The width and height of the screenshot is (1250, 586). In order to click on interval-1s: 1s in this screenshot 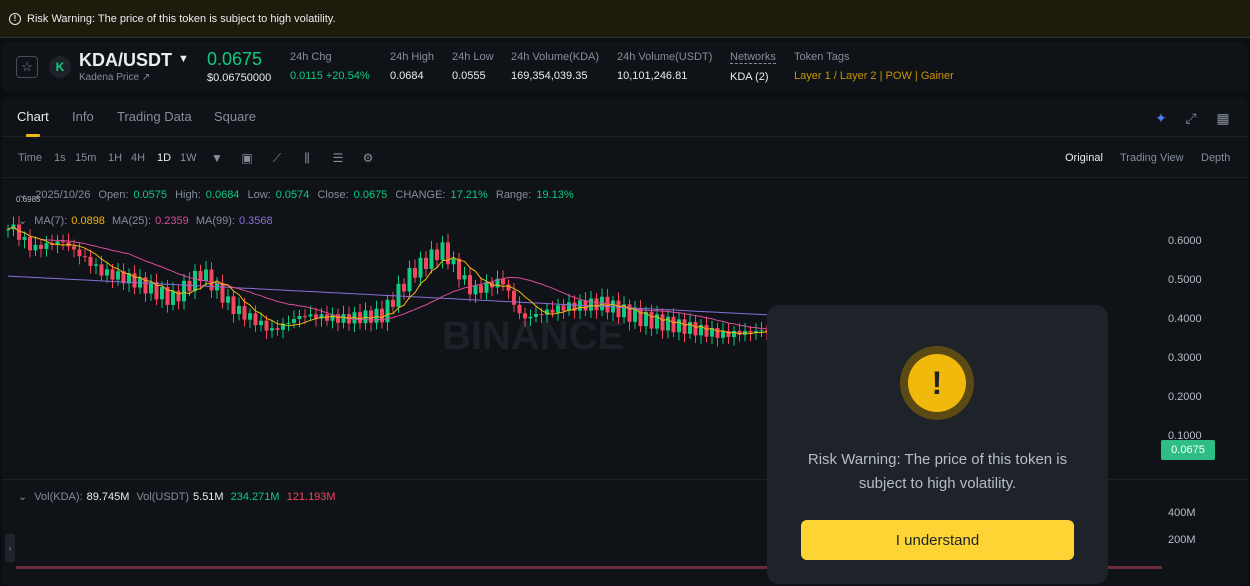, I will do `click(60, 158)`.